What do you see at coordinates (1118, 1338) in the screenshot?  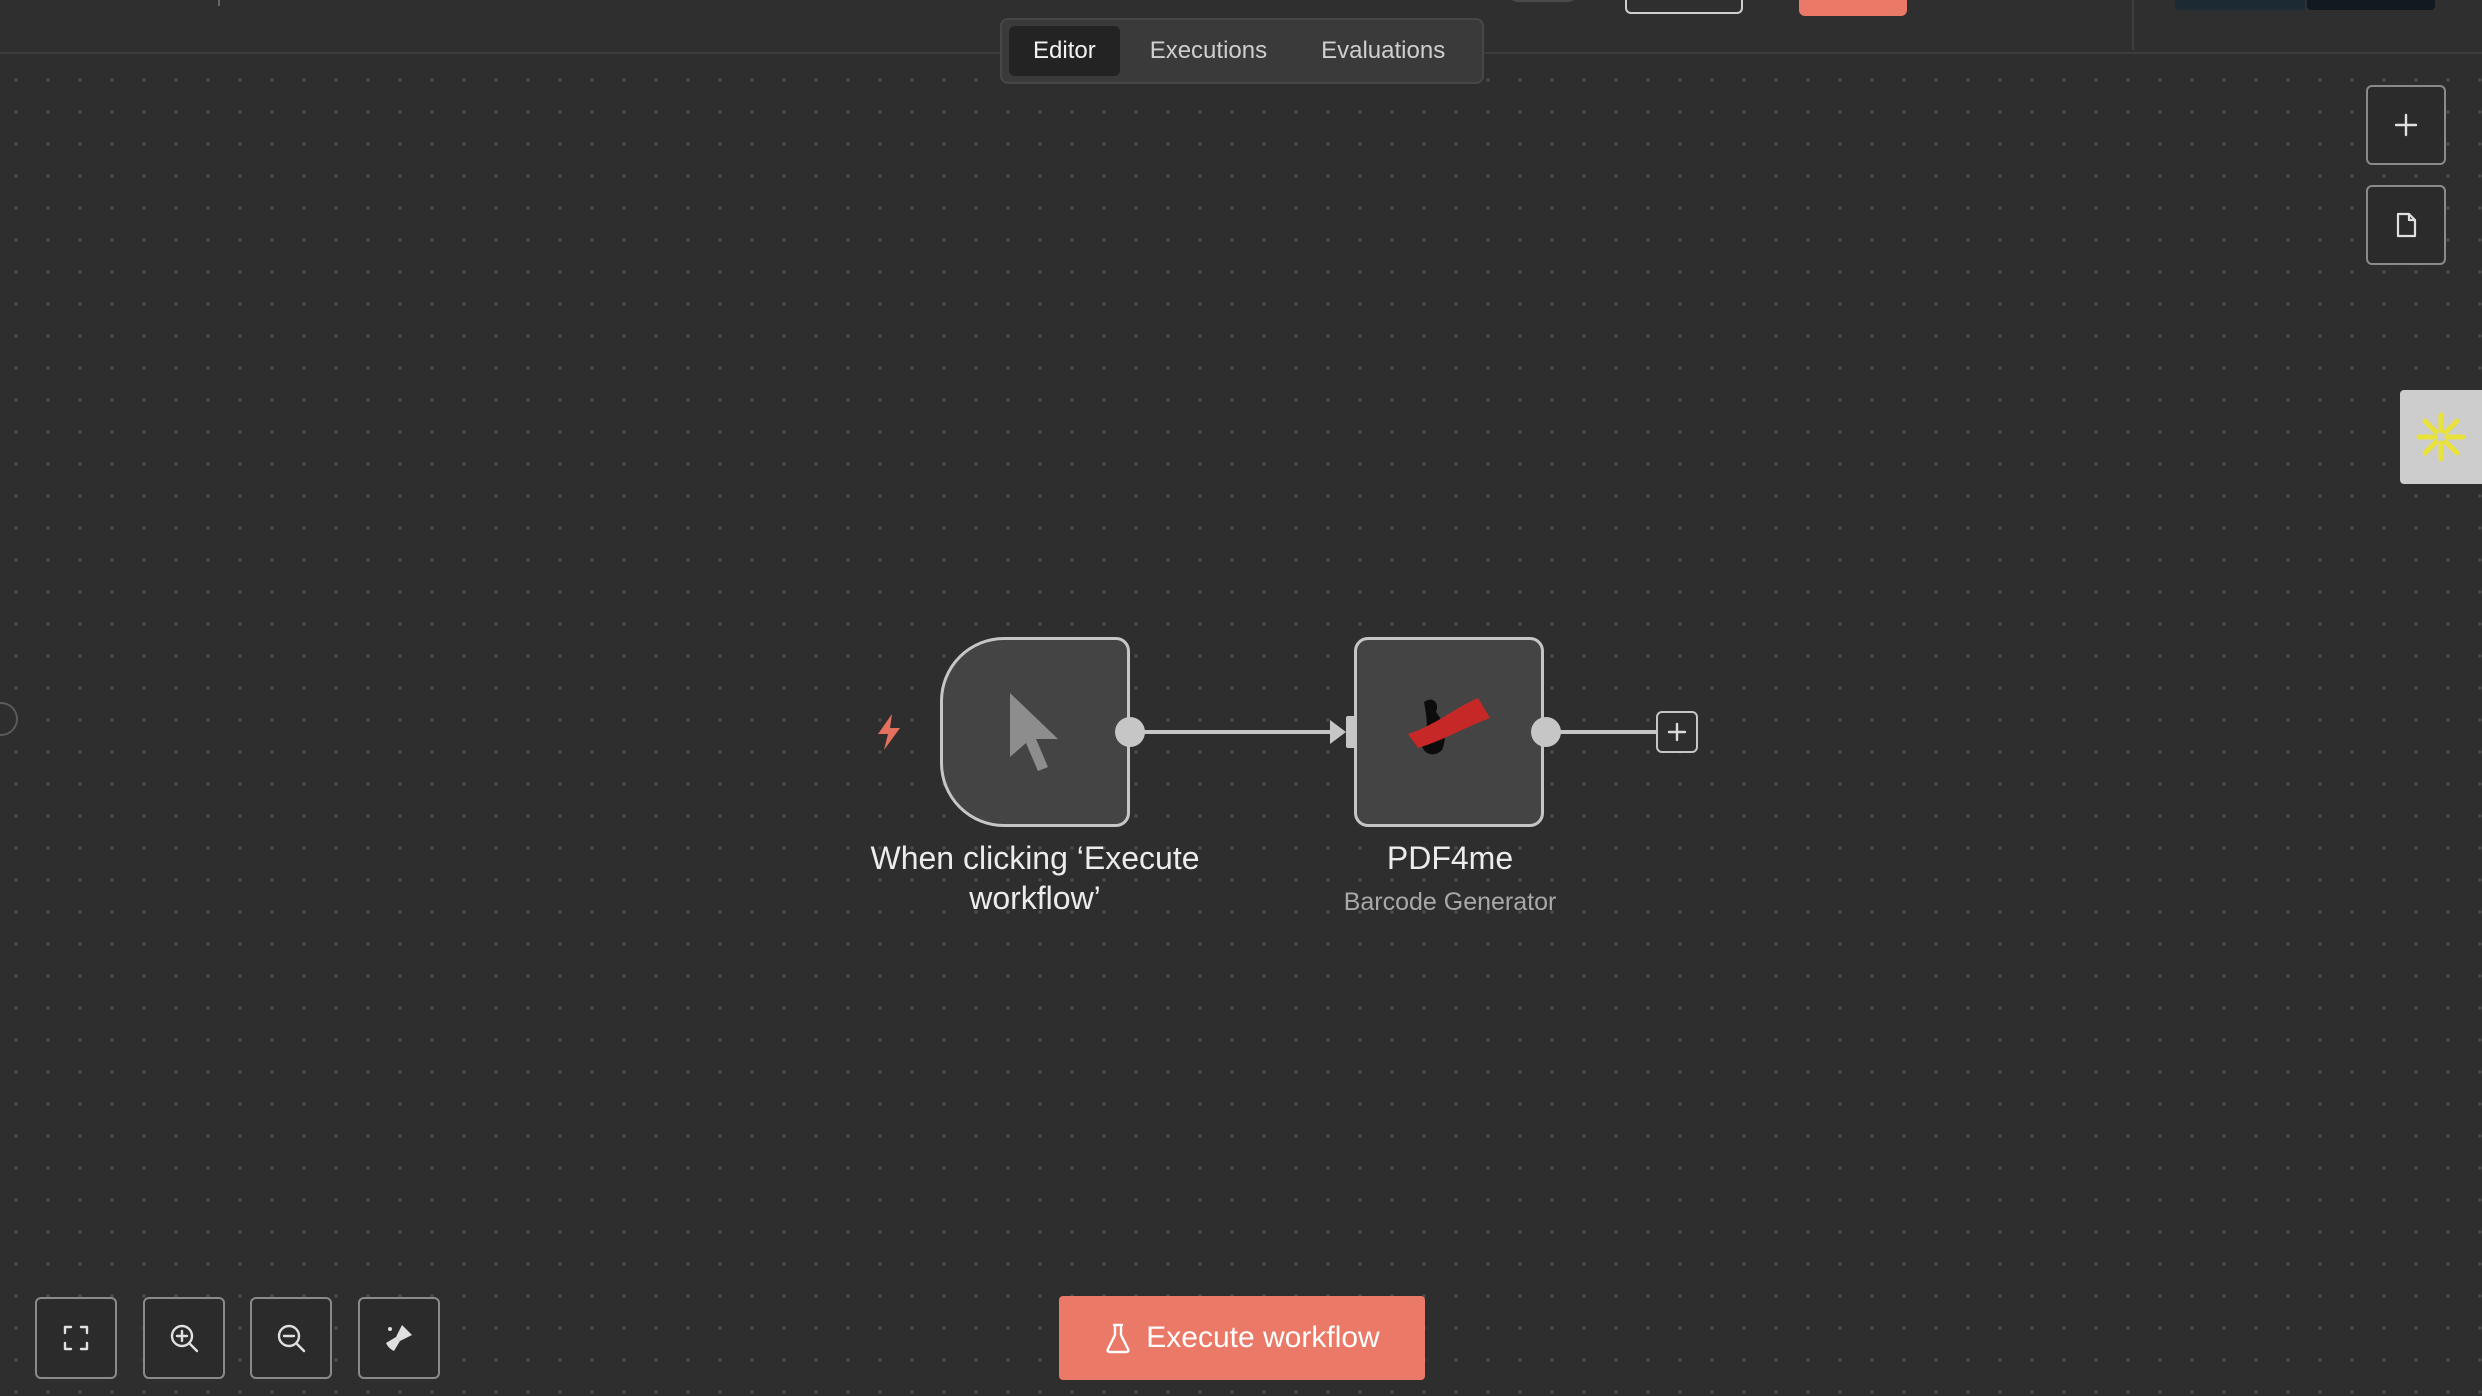 I see `flask-icon` at bounding box center [1118, 1338].